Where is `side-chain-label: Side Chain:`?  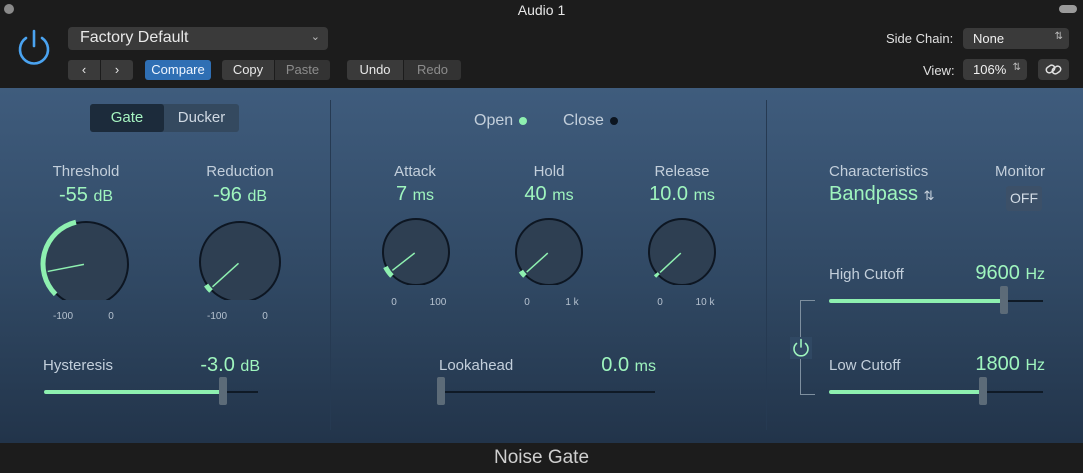 side-chain-label: Side Chain: is located at coordinates (920, 38).